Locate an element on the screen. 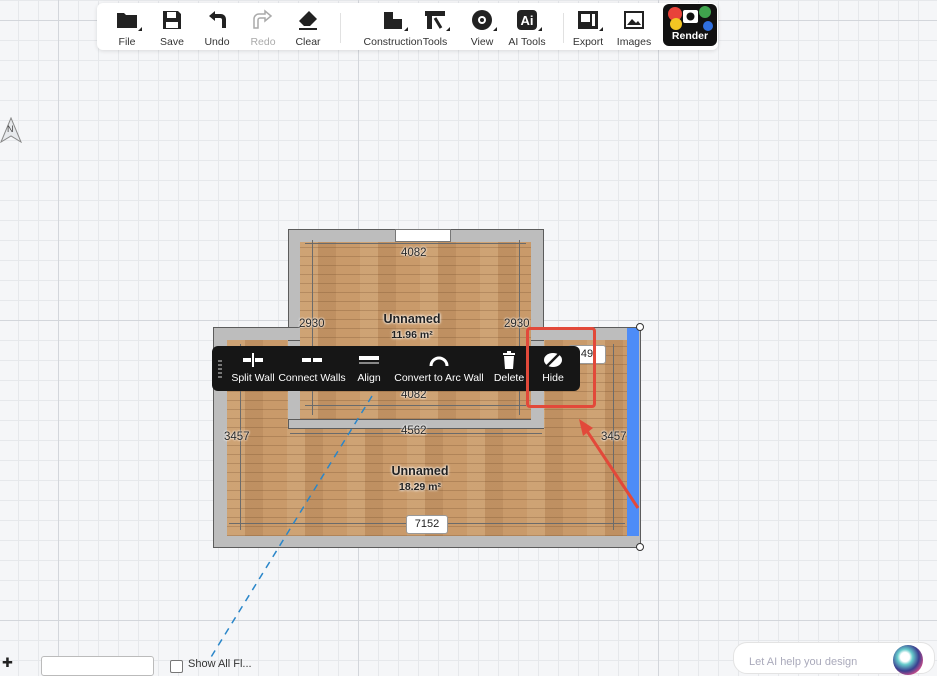  tools-button: Tools is located at coordinates (435, 26).